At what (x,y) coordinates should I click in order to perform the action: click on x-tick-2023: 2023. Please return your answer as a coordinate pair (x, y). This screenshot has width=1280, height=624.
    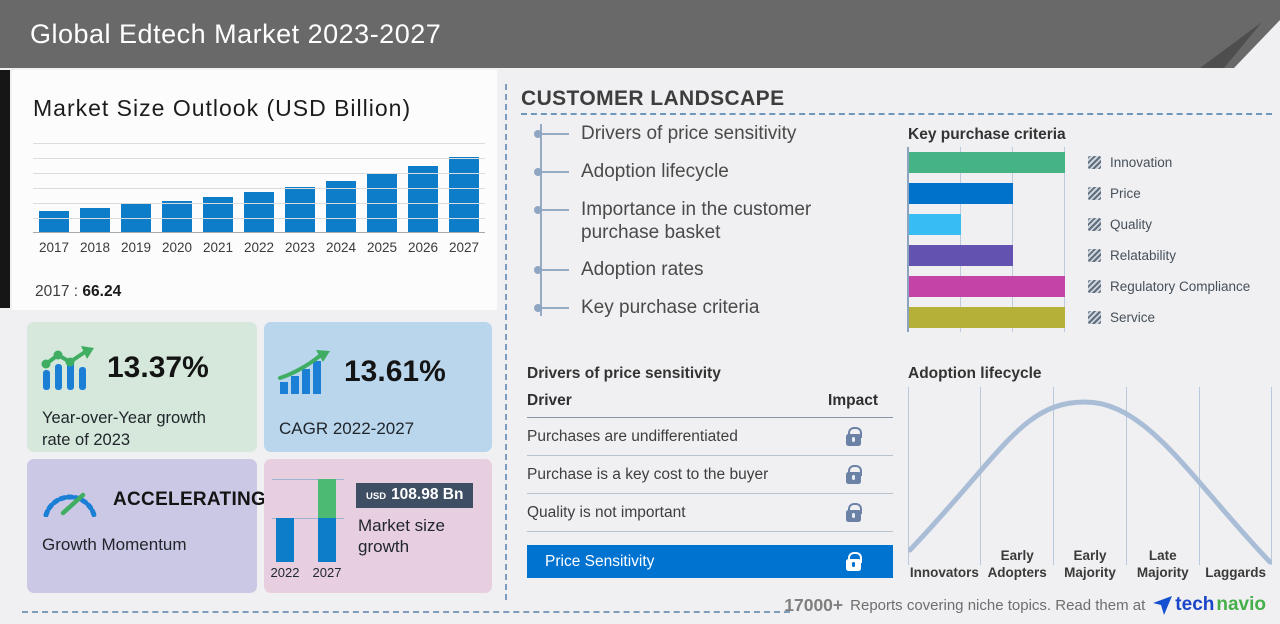
    Looking at the image, I should click on (300, 247).